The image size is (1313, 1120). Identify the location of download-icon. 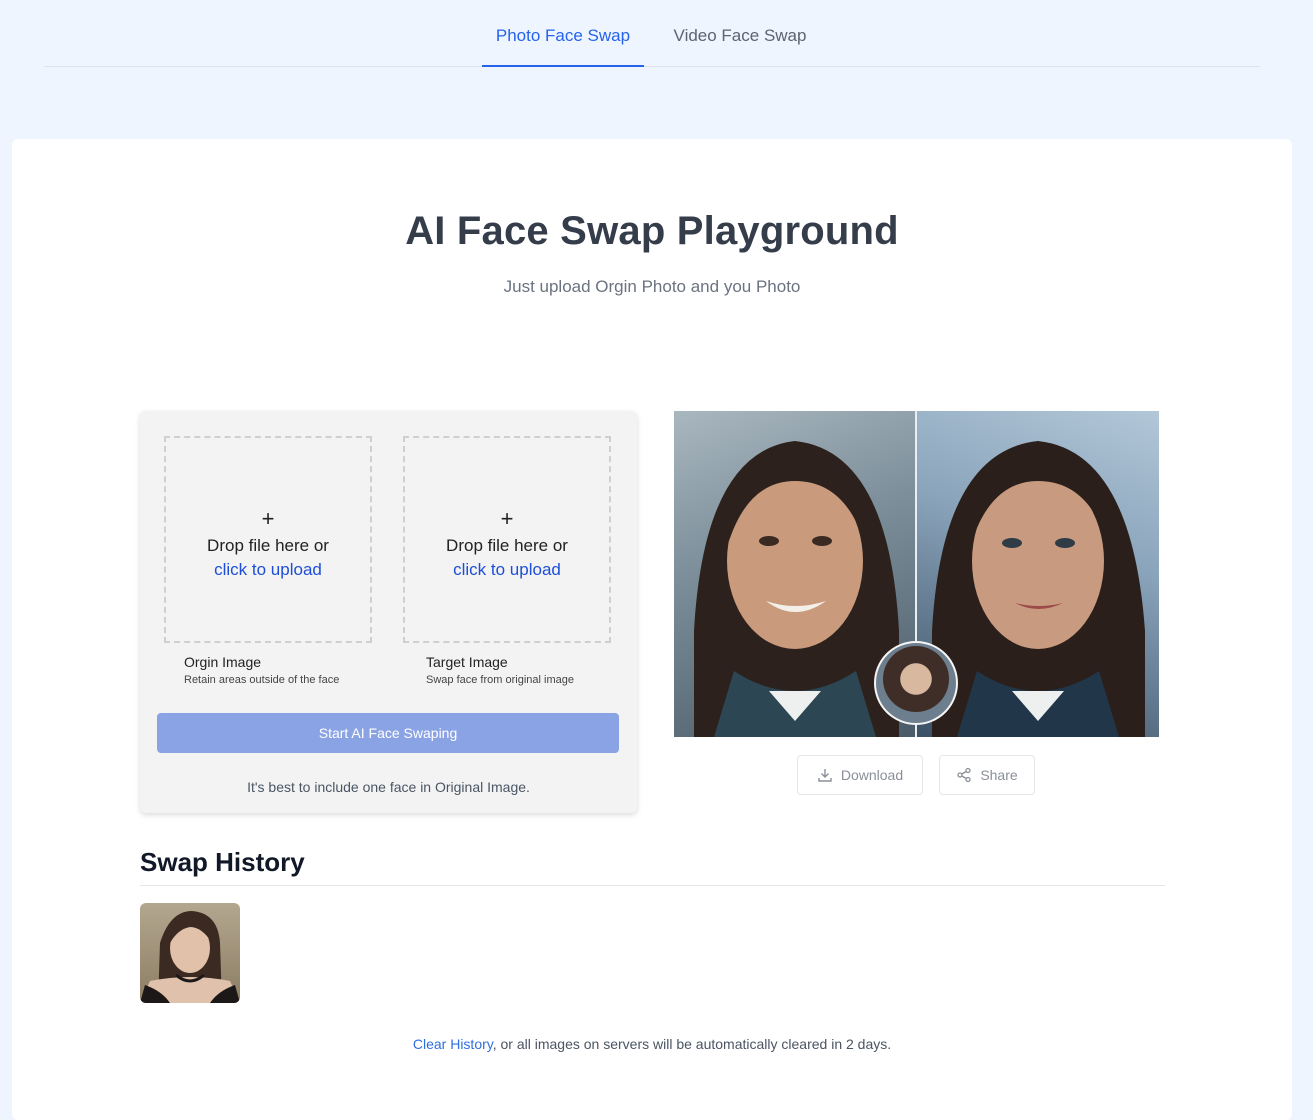
(825, 775).